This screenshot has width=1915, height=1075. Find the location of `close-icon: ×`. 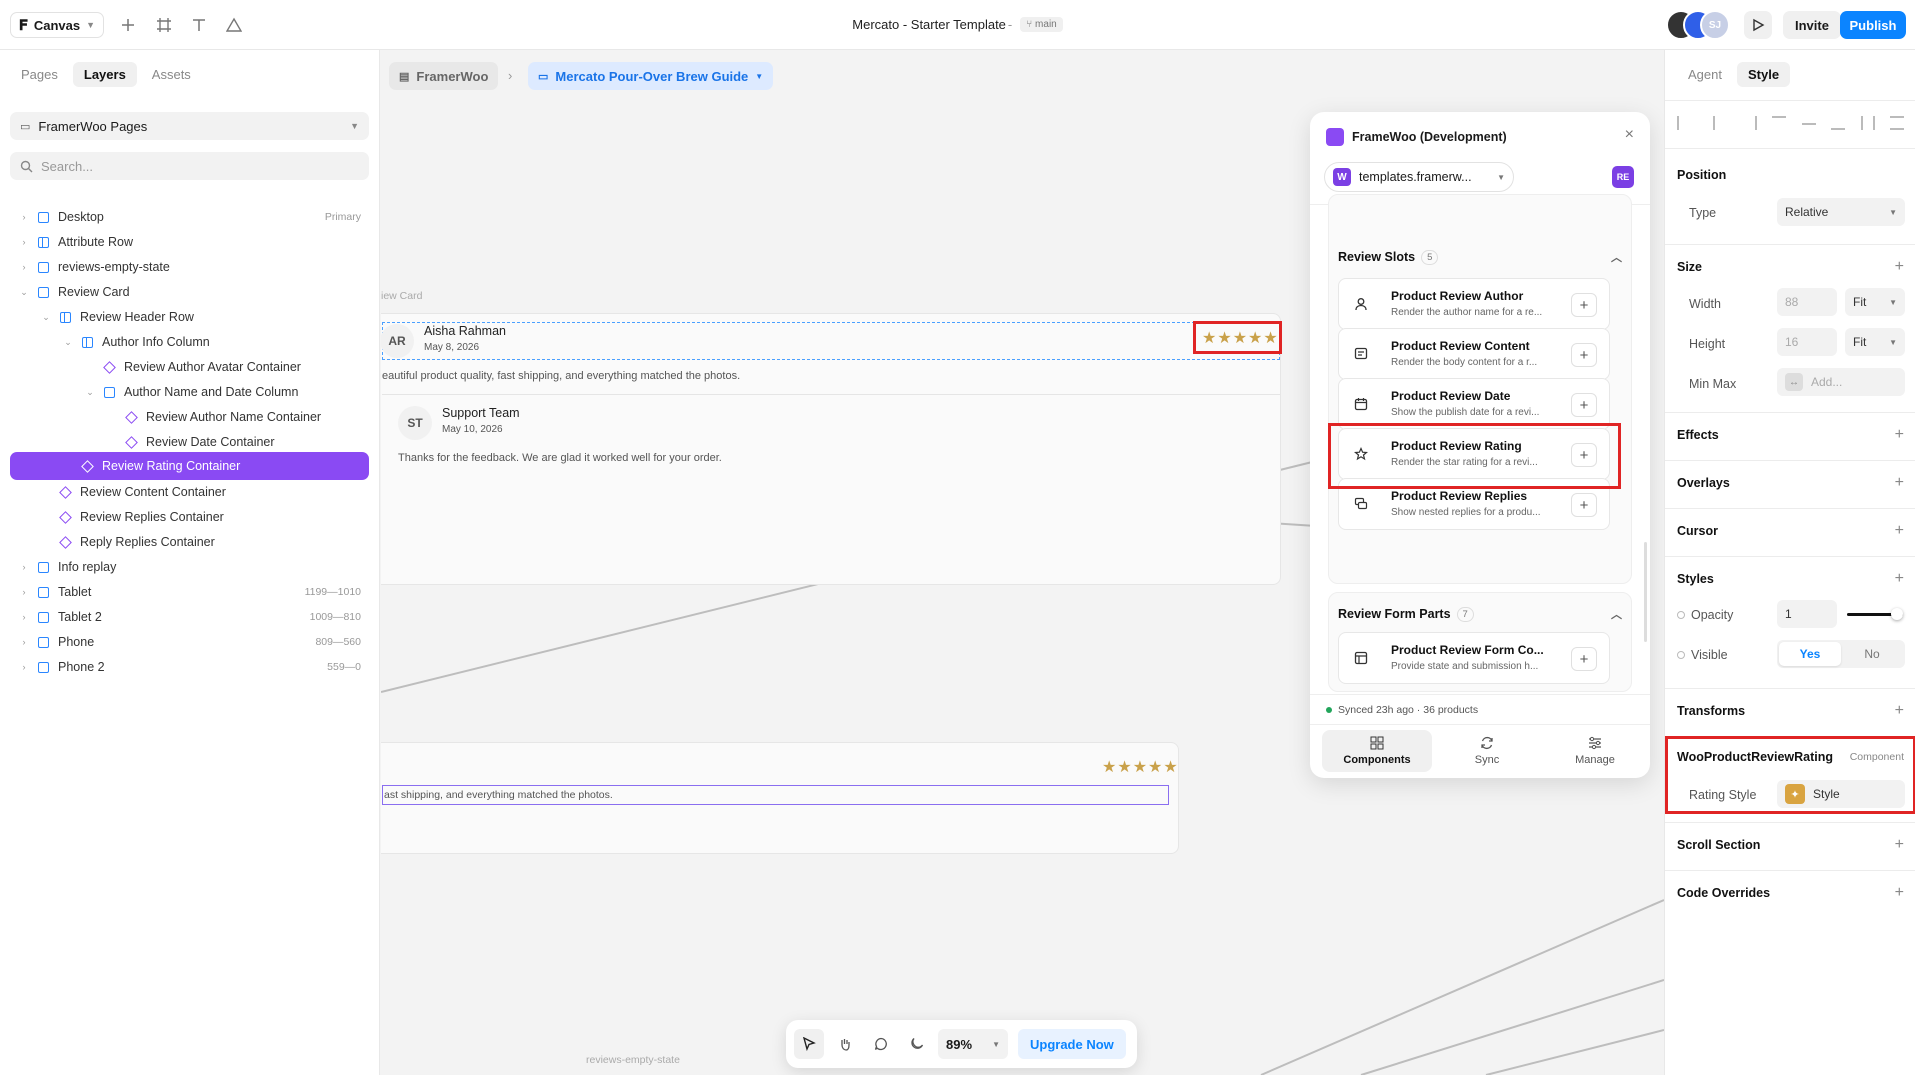

close-icon: × is located at coordinates (1629, 135).